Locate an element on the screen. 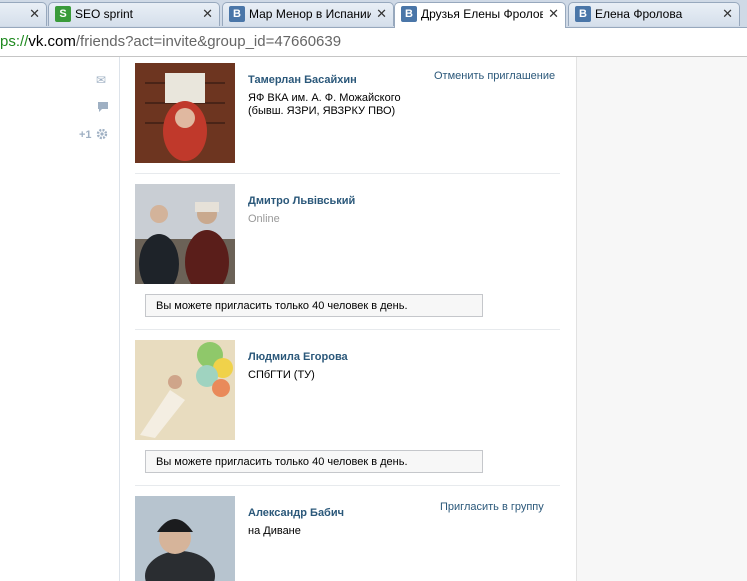 This screenshot has width=747, height=581. seo-sprint-favicon-icon: S is located at coordinates (63, 14).